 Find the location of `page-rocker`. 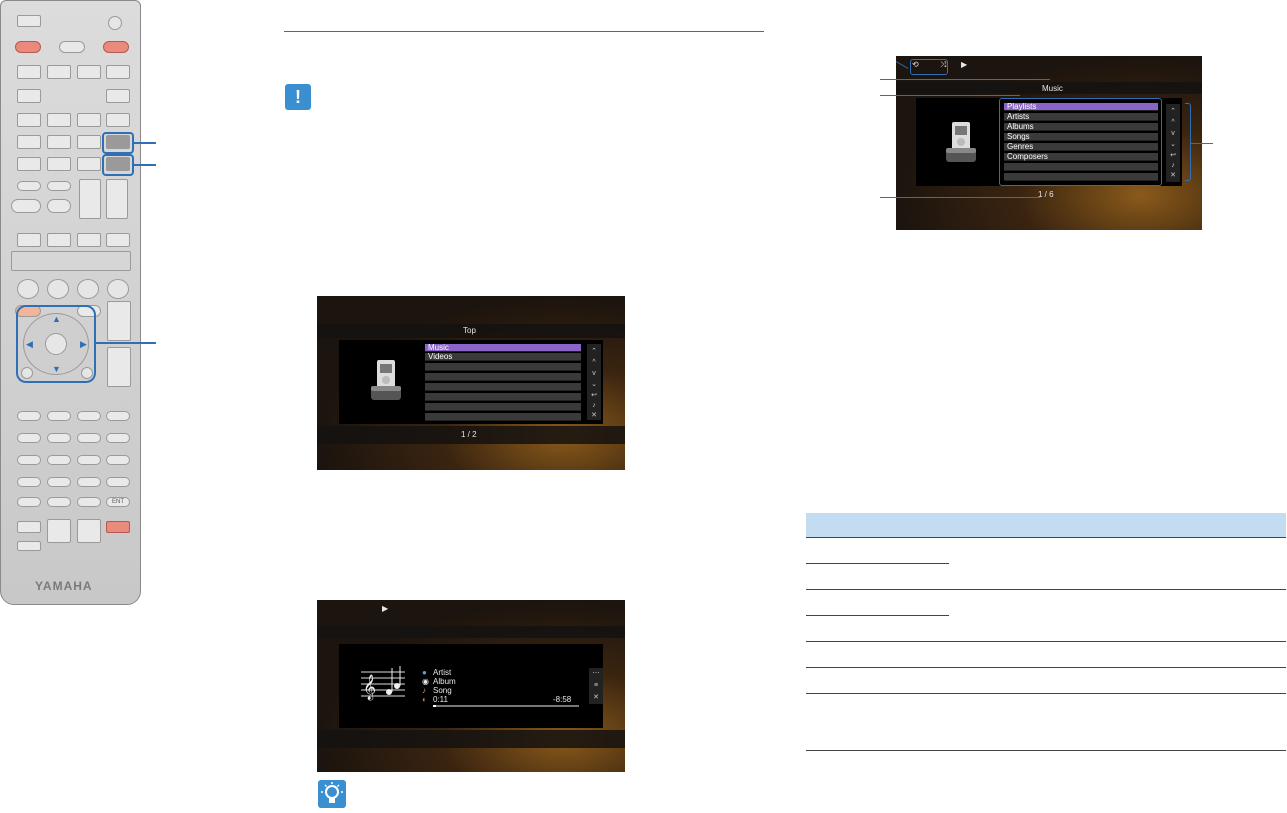

page-rocker is located at coordinates (117, 199).